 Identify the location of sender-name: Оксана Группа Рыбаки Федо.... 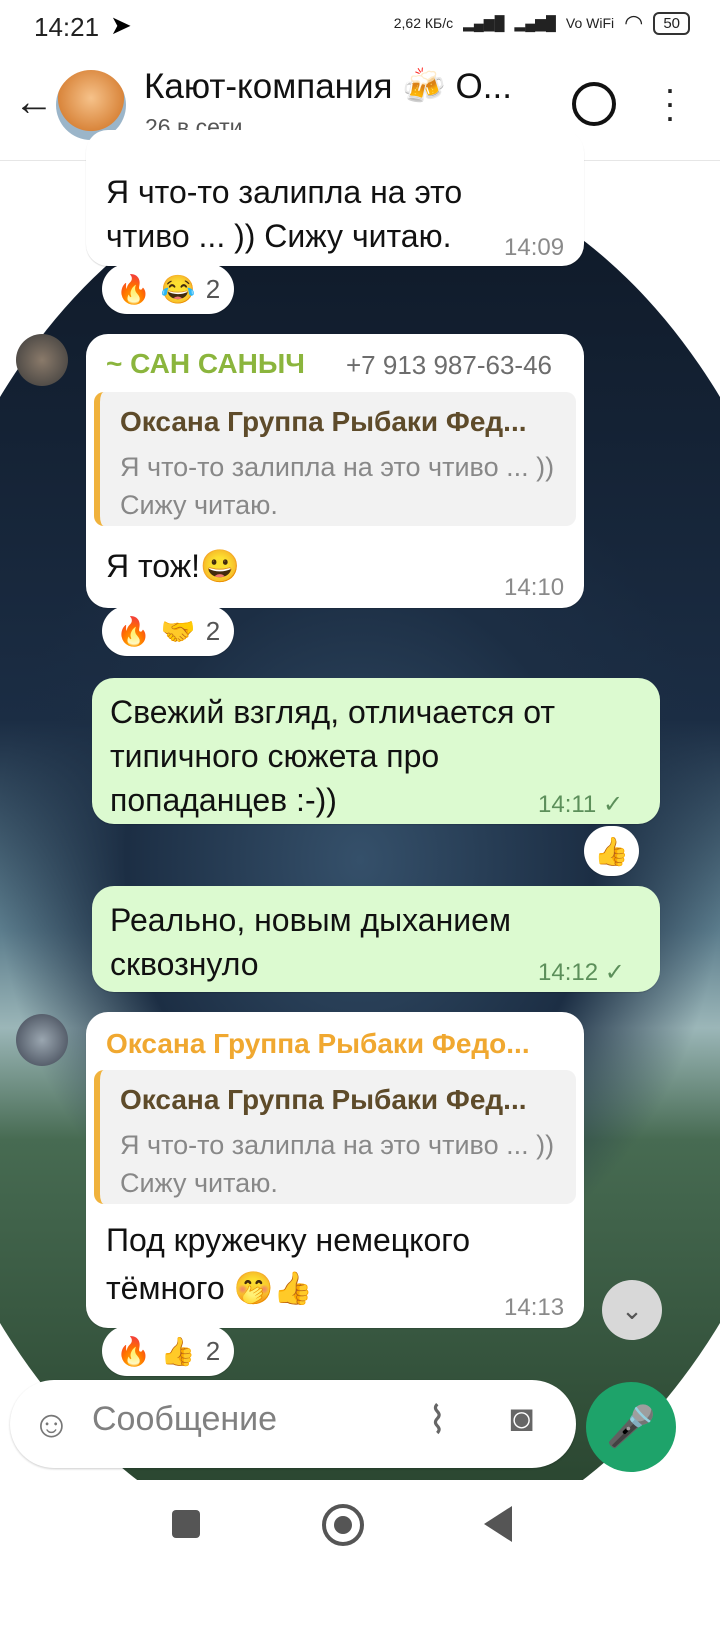
(318, 1044).